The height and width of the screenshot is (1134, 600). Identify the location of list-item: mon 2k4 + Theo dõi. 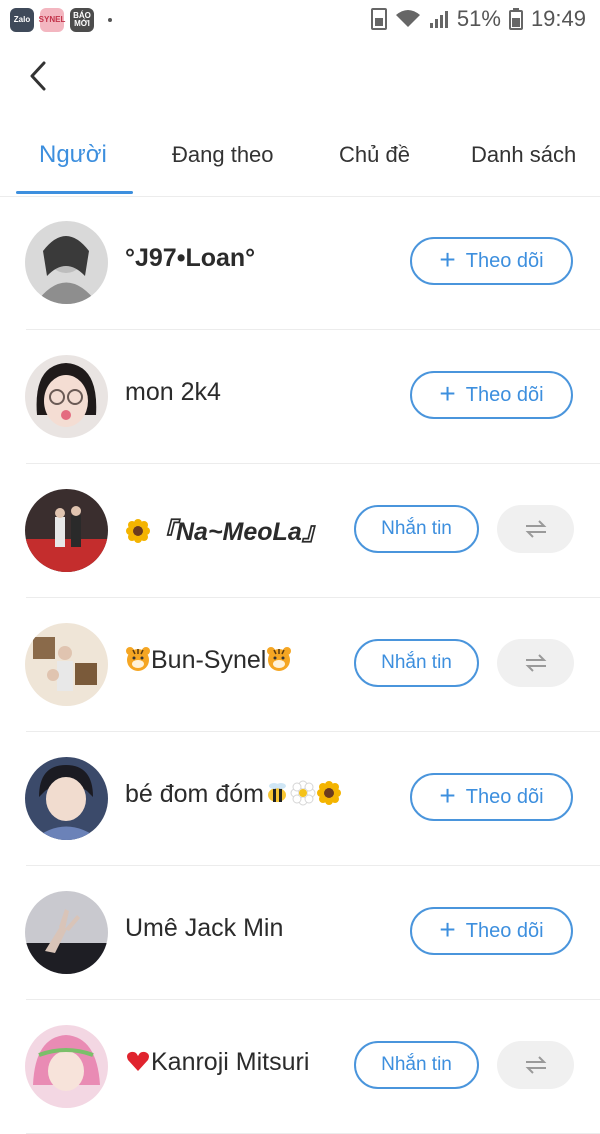
(300, 397).